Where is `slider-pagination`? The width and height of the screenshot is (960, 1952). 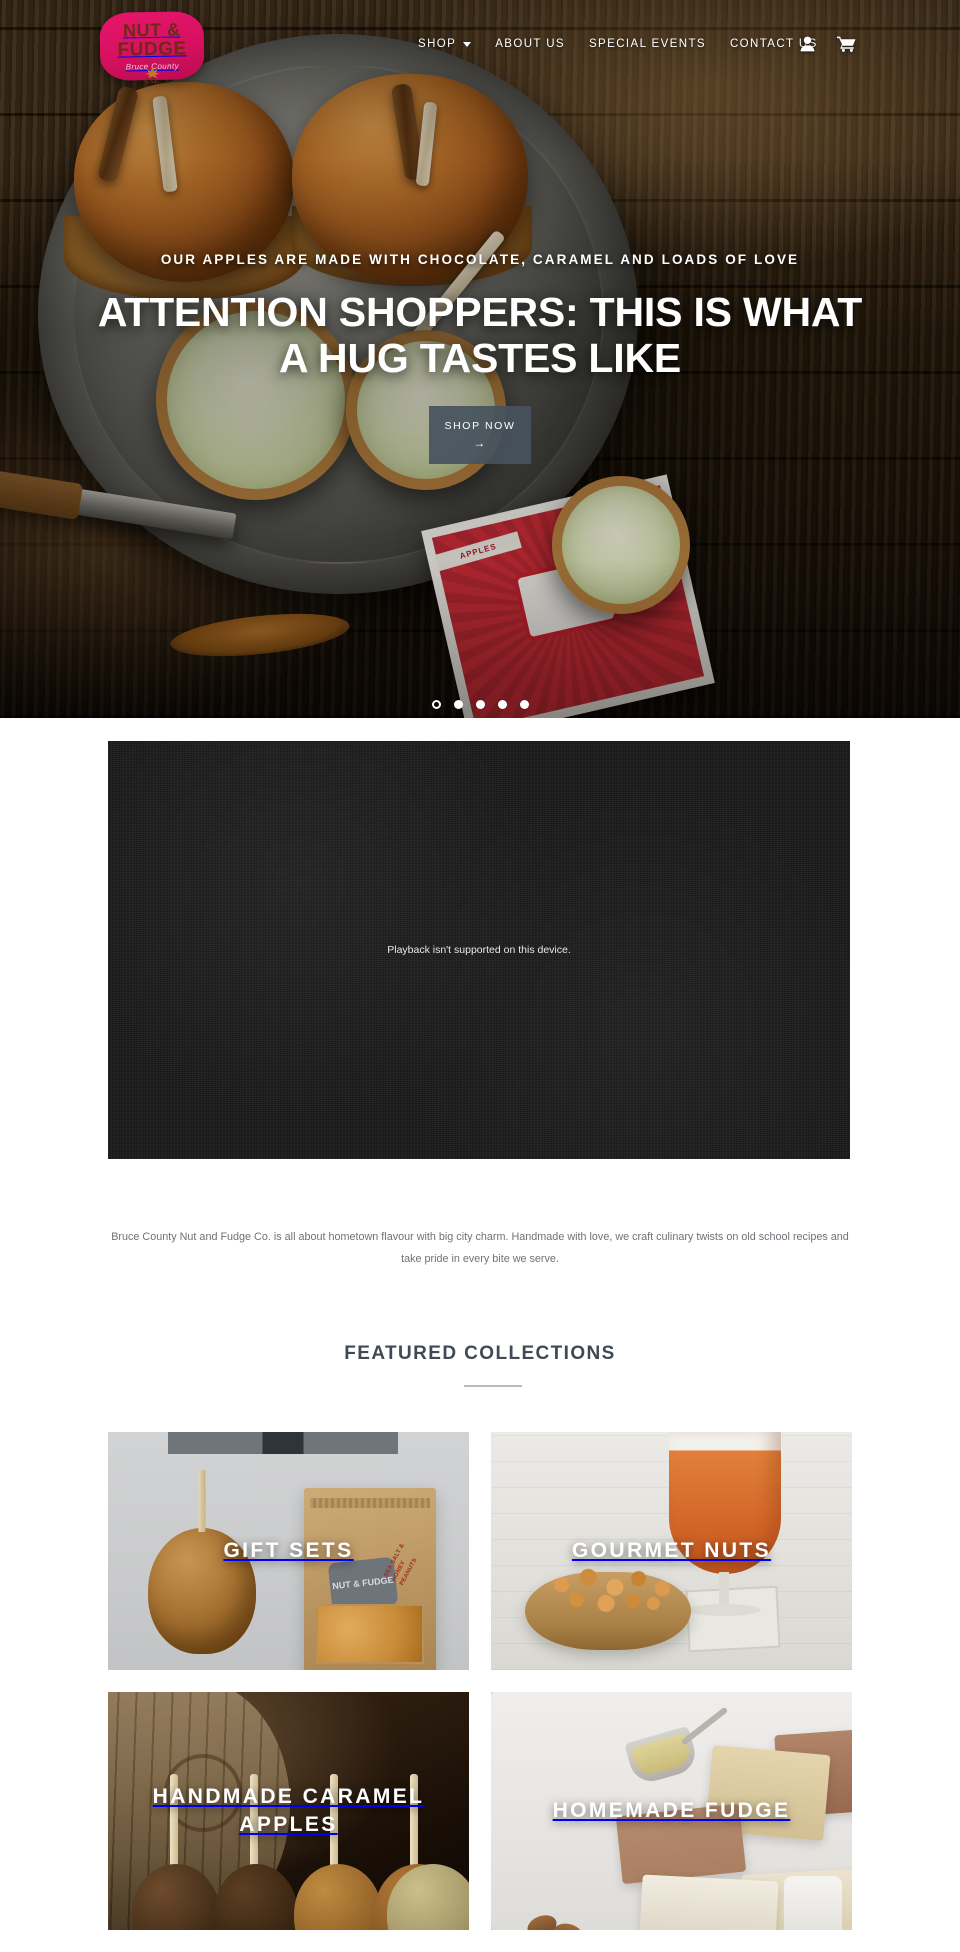
slider-pagination is located at coordinates (480, 704).